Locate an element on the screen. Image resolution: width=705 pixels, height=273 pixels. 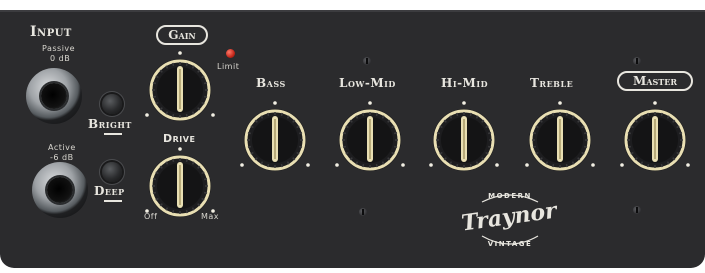
master-knob is located at coordinates (655, 136).